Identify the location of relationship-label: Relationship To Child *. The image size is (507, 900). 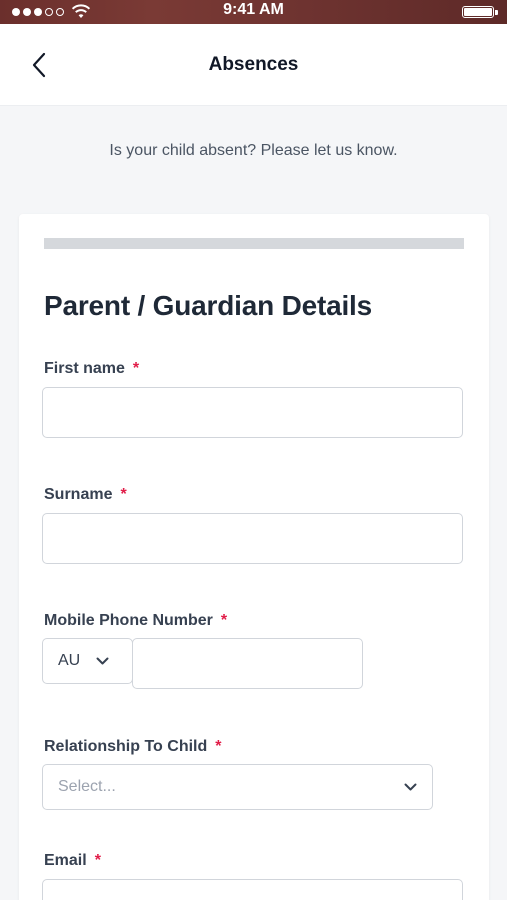
(132, 747).